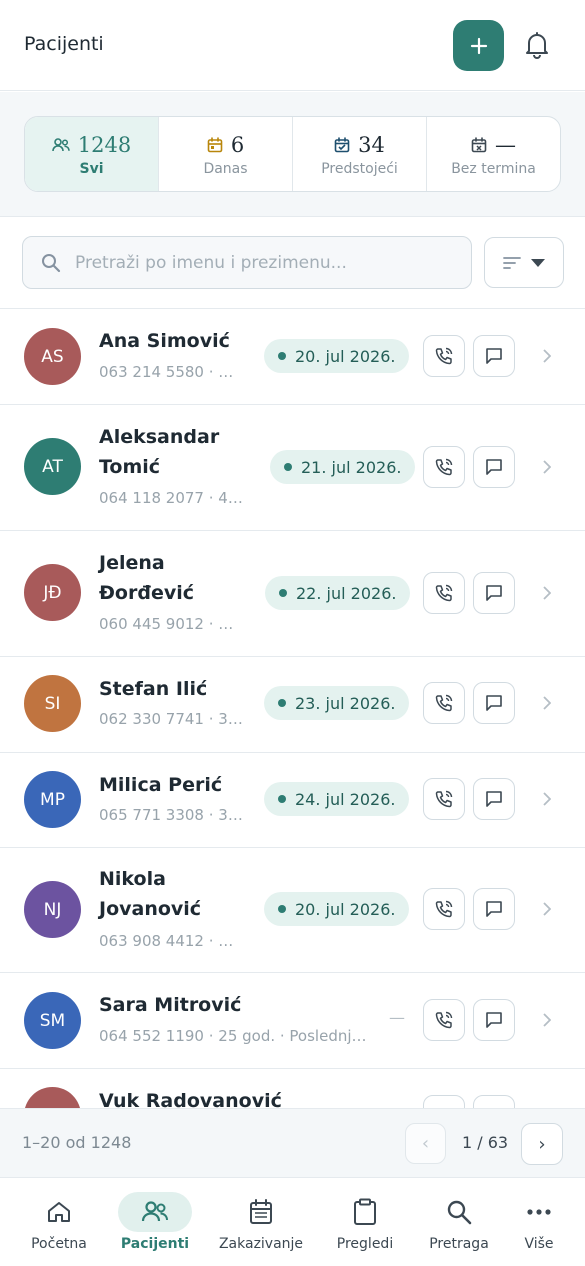 The image size is (585, 1266). I want to click on calendar-icon, so click(261, 1211).